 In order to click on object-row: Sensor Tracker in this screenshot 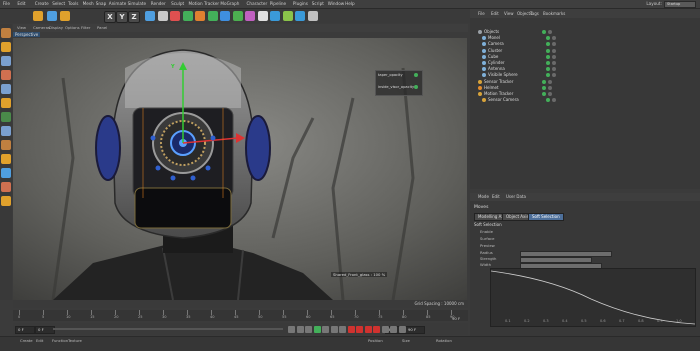, I will do `click(553, 82)`.